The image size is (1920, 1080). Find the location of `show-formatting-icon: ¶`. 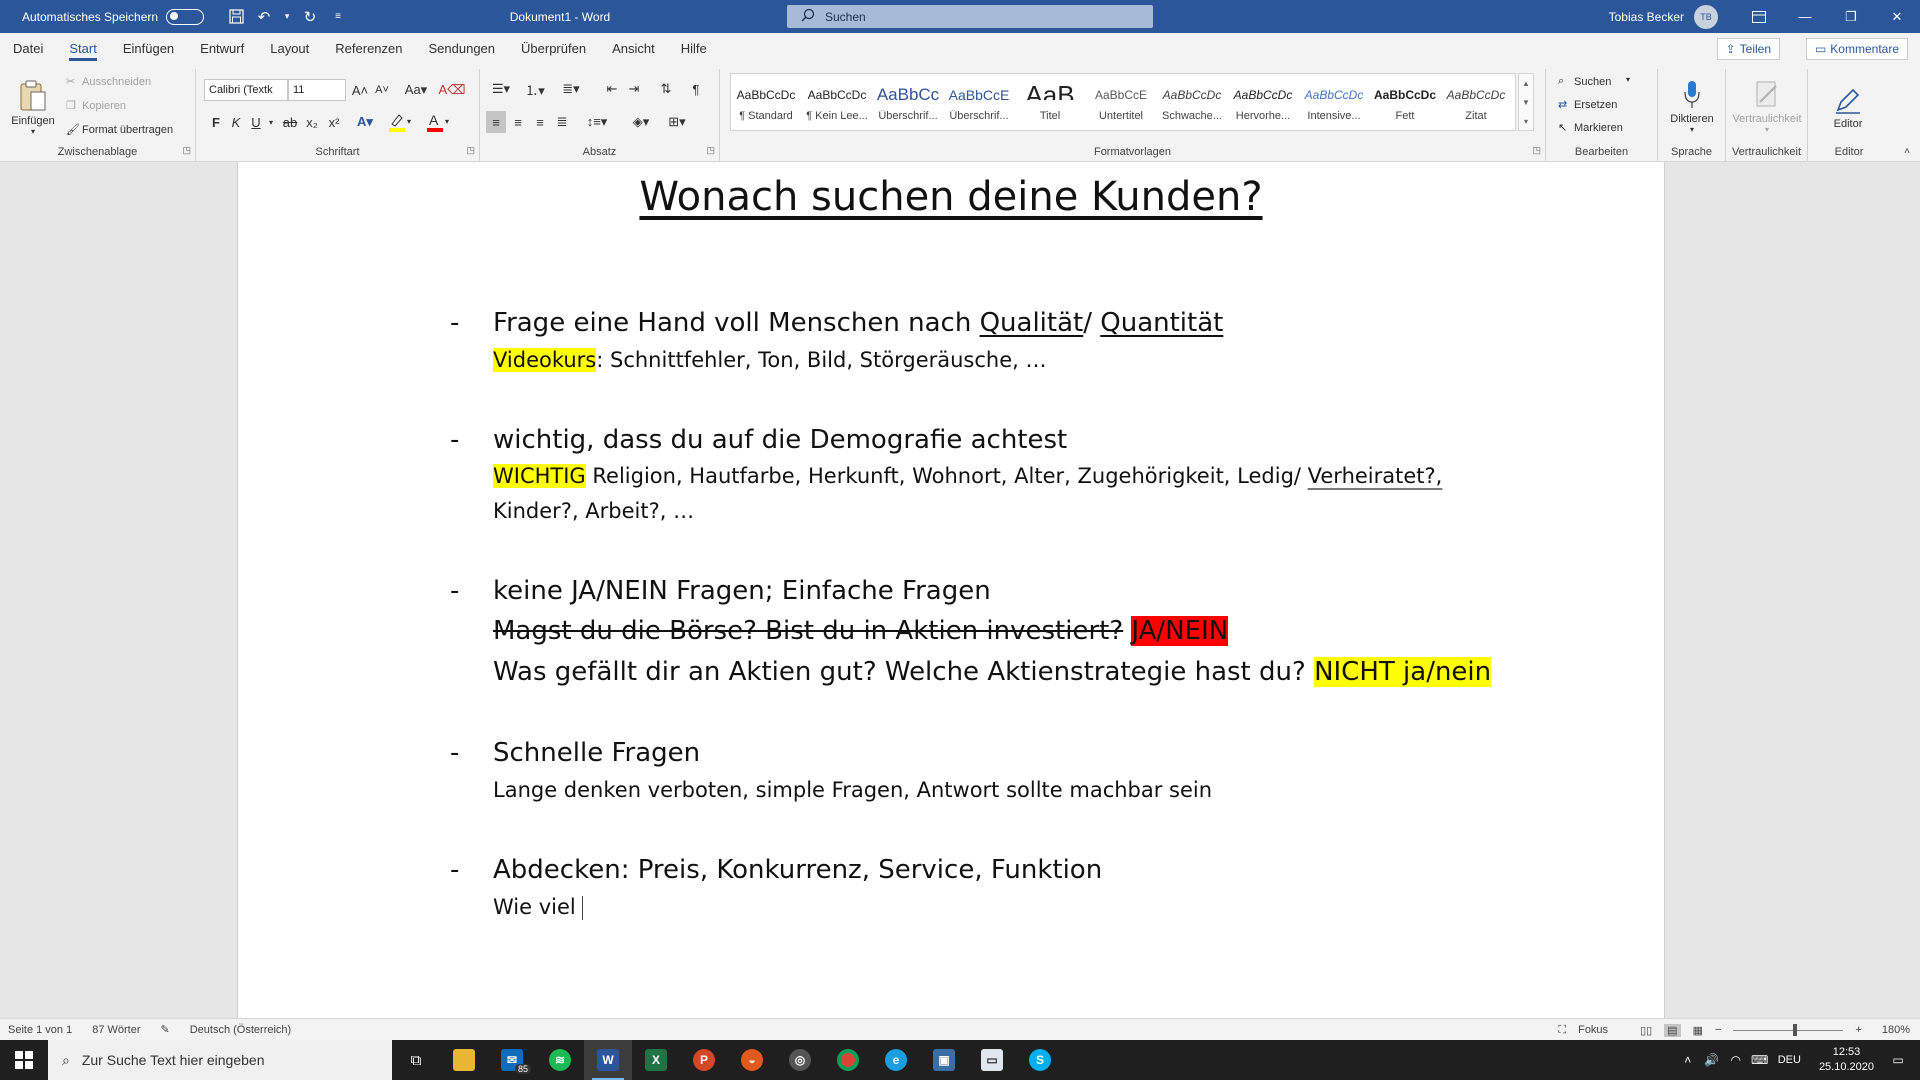

show-formatting-icon: ¶ is located at coordinates (696, 89).